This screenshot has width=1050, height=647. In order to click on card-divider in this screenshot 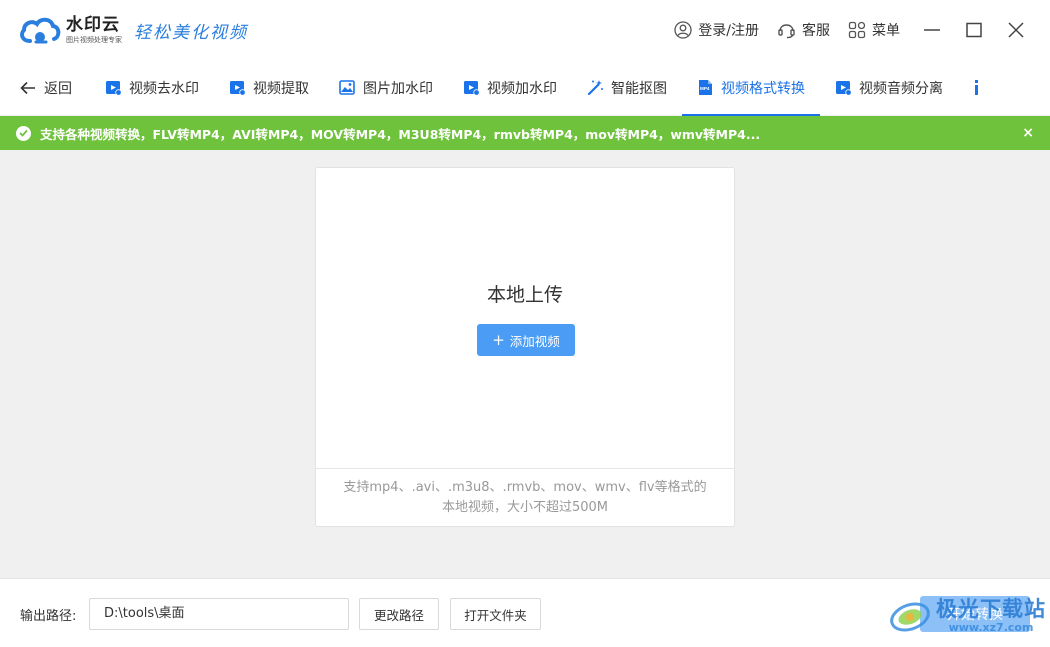, I will do `click(525, 468)`.